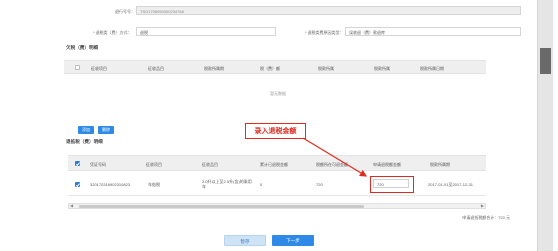 The width and height of the screenshot is (558, 251). I want to click on row-checkbox, so click(77, 184).